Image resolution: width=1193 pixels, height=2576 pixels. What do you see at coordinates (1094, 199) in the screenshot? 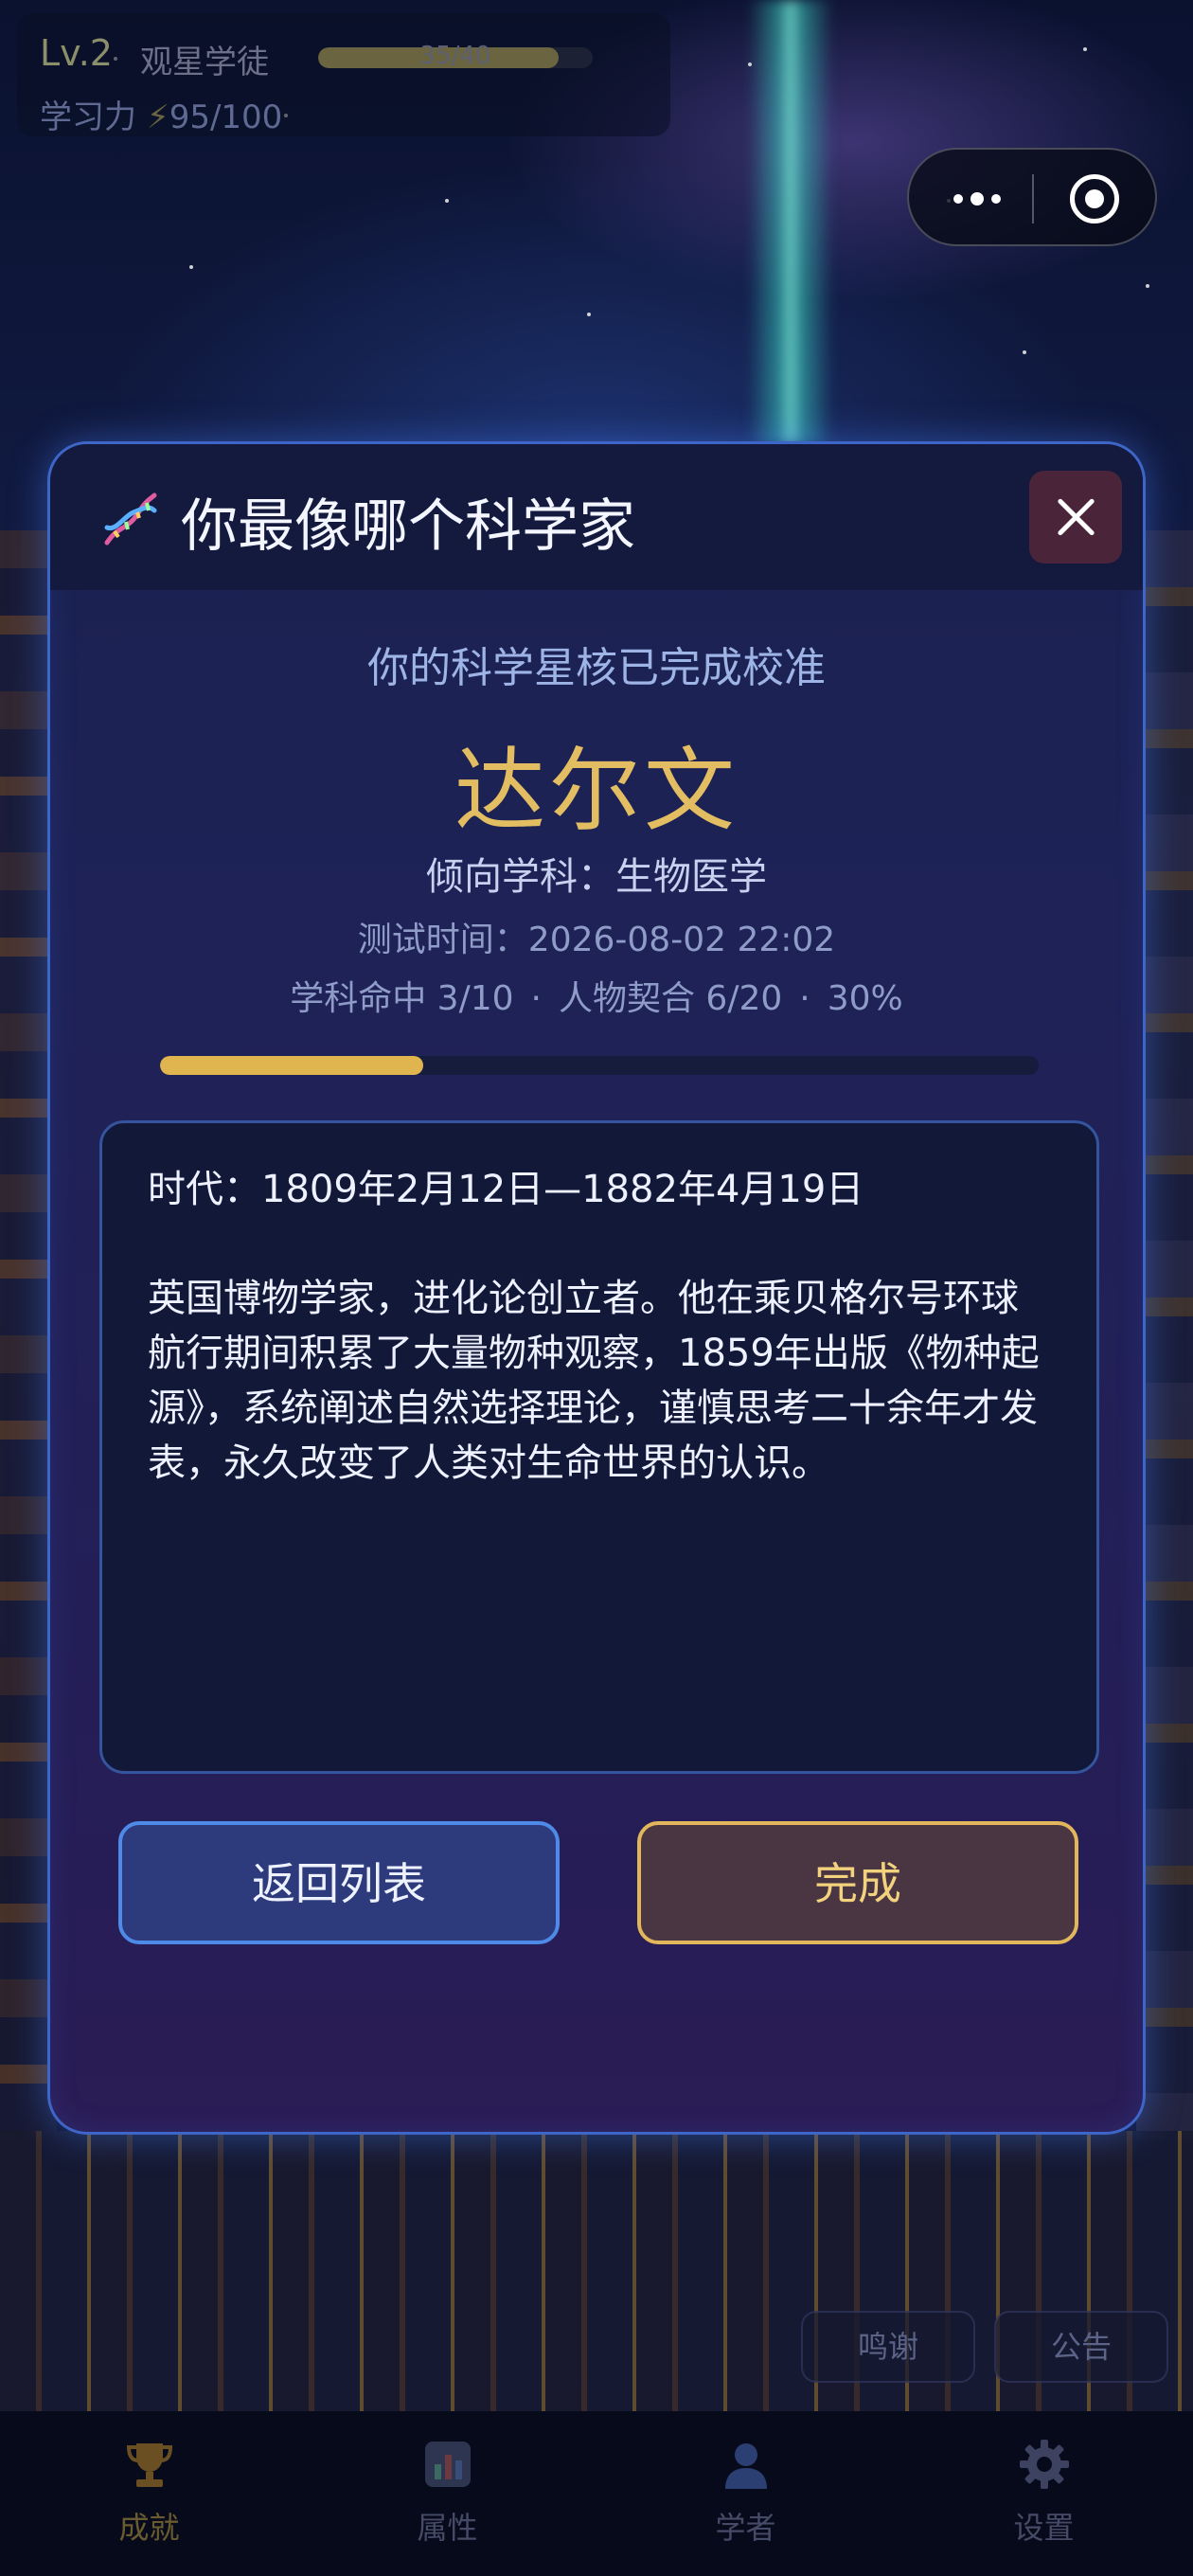
I see `target-icon` at bounding box center [1094, 199].